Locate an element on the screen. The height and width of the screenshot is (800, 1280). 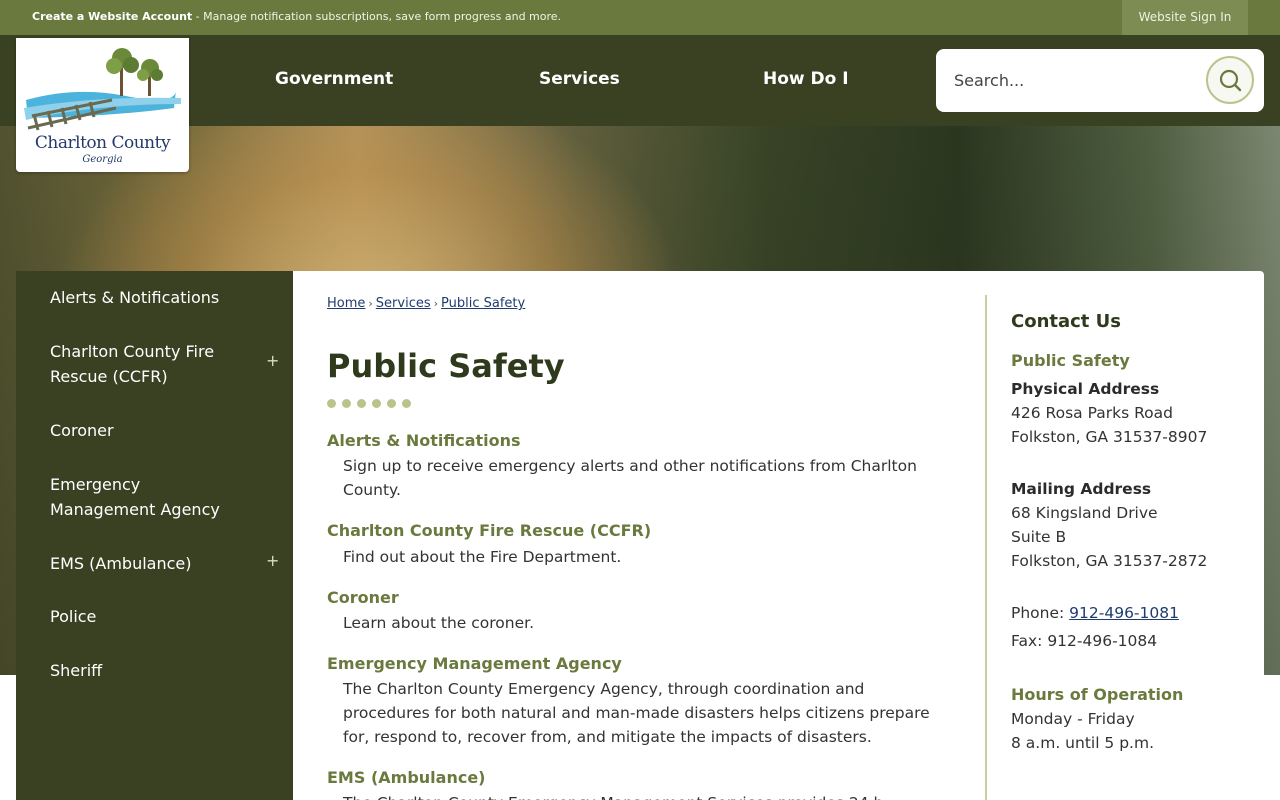
physical-address-label: Physical Address is located at coordinates (1085, 389).